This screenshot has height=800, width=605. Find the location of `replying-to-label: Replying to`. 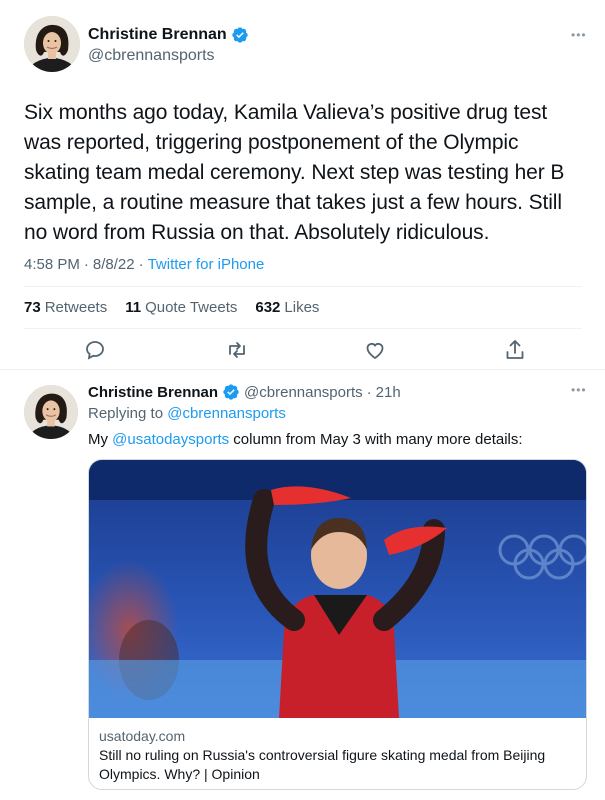

replying-to-label: Replying to is located at coordinates (126, 413).